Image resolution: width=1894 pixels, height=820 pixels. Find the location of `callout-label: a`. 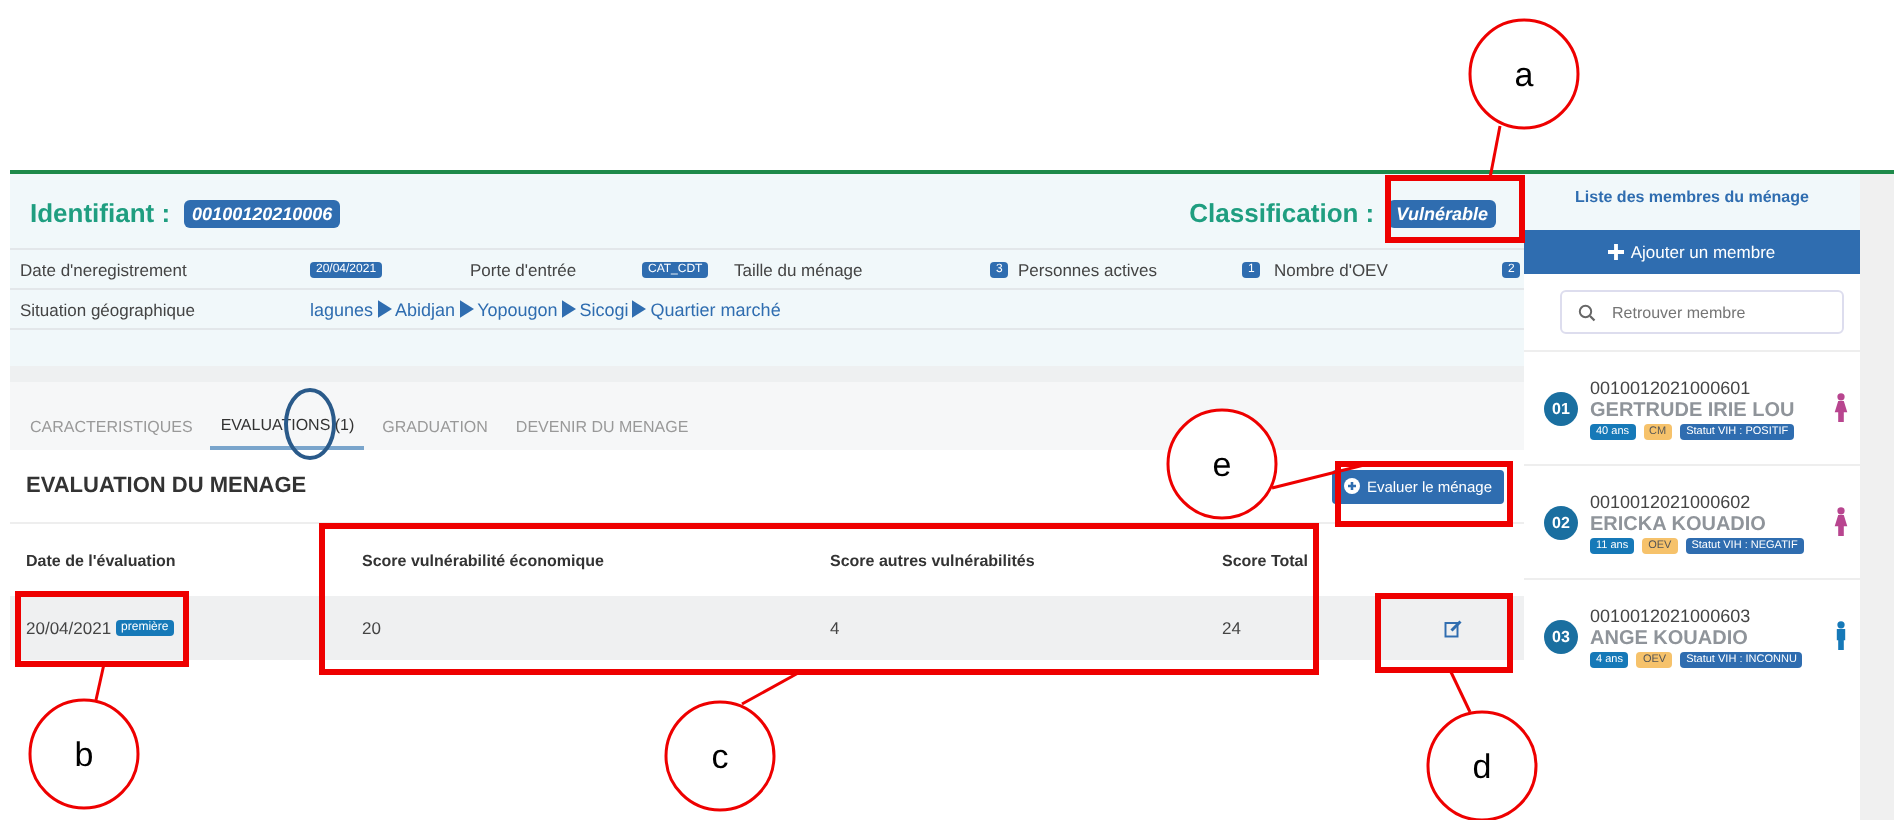

callout-label: a is located at coordinates (1524, 75).